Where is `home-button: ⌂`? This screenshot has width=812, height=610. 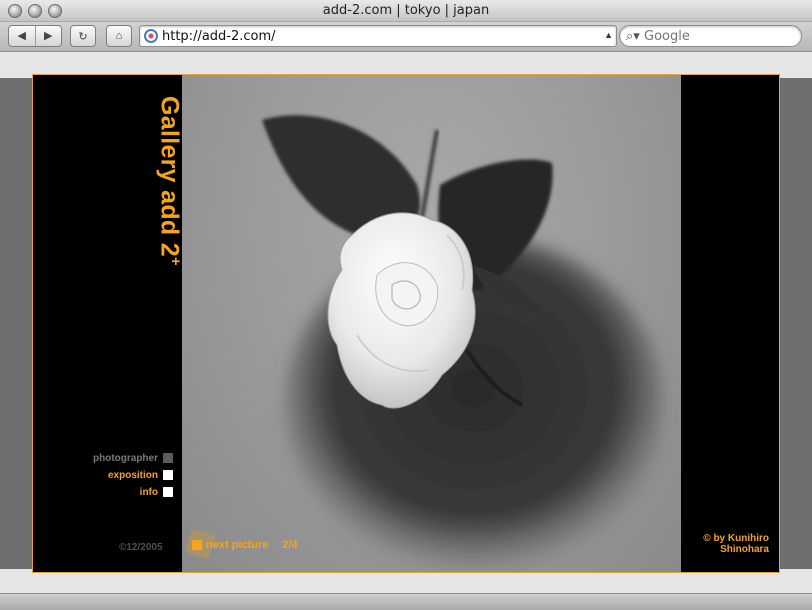
home-button: ⌂ is located at coordinates (119, 36).